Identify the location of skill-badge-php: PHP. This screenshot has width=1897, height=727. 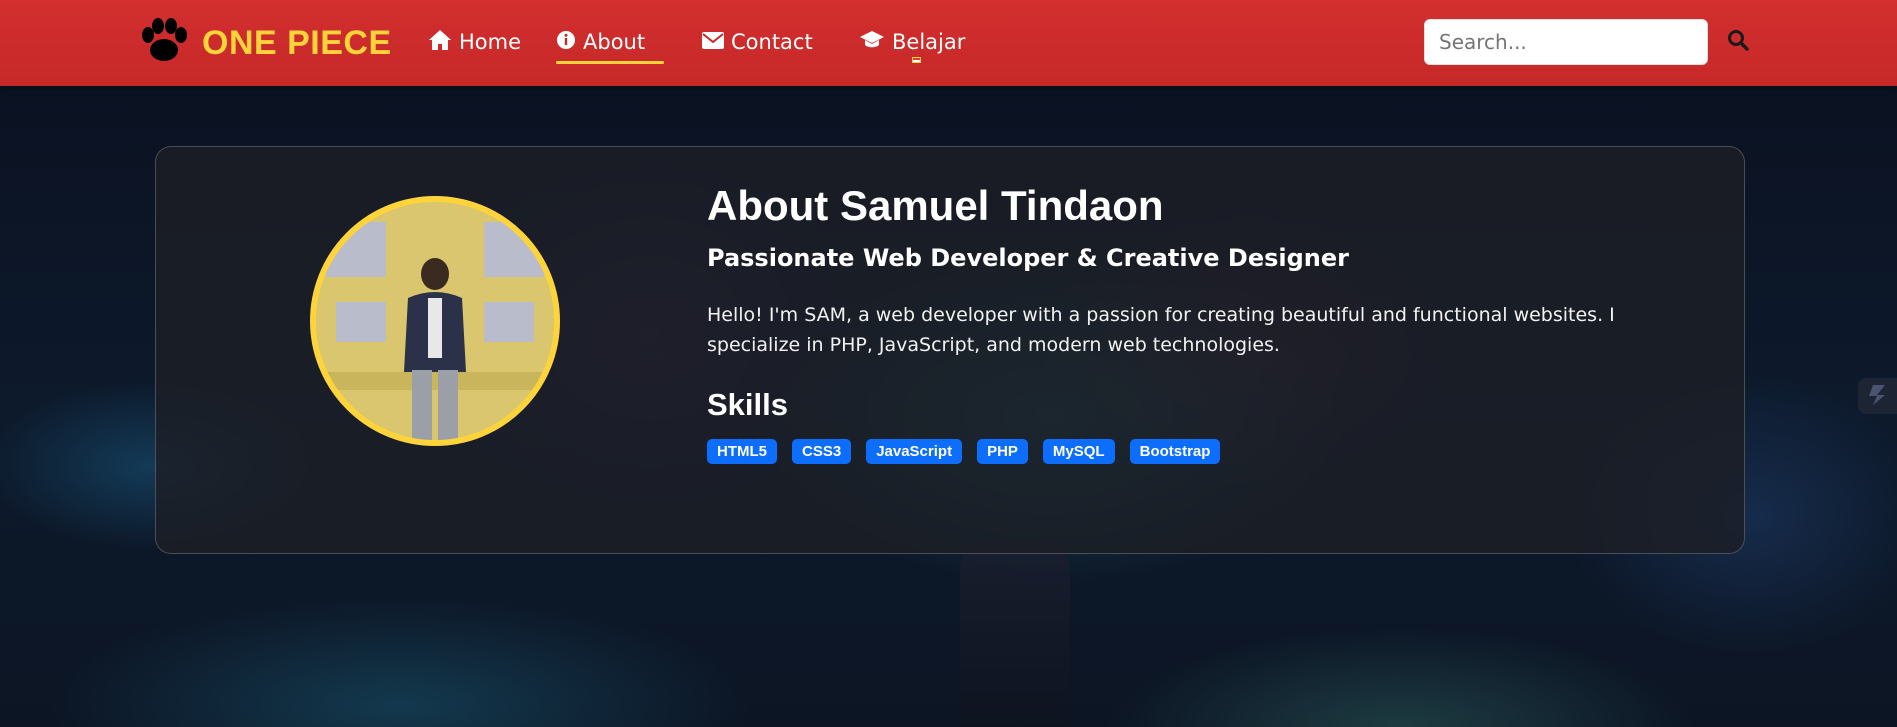
(1002, 451).